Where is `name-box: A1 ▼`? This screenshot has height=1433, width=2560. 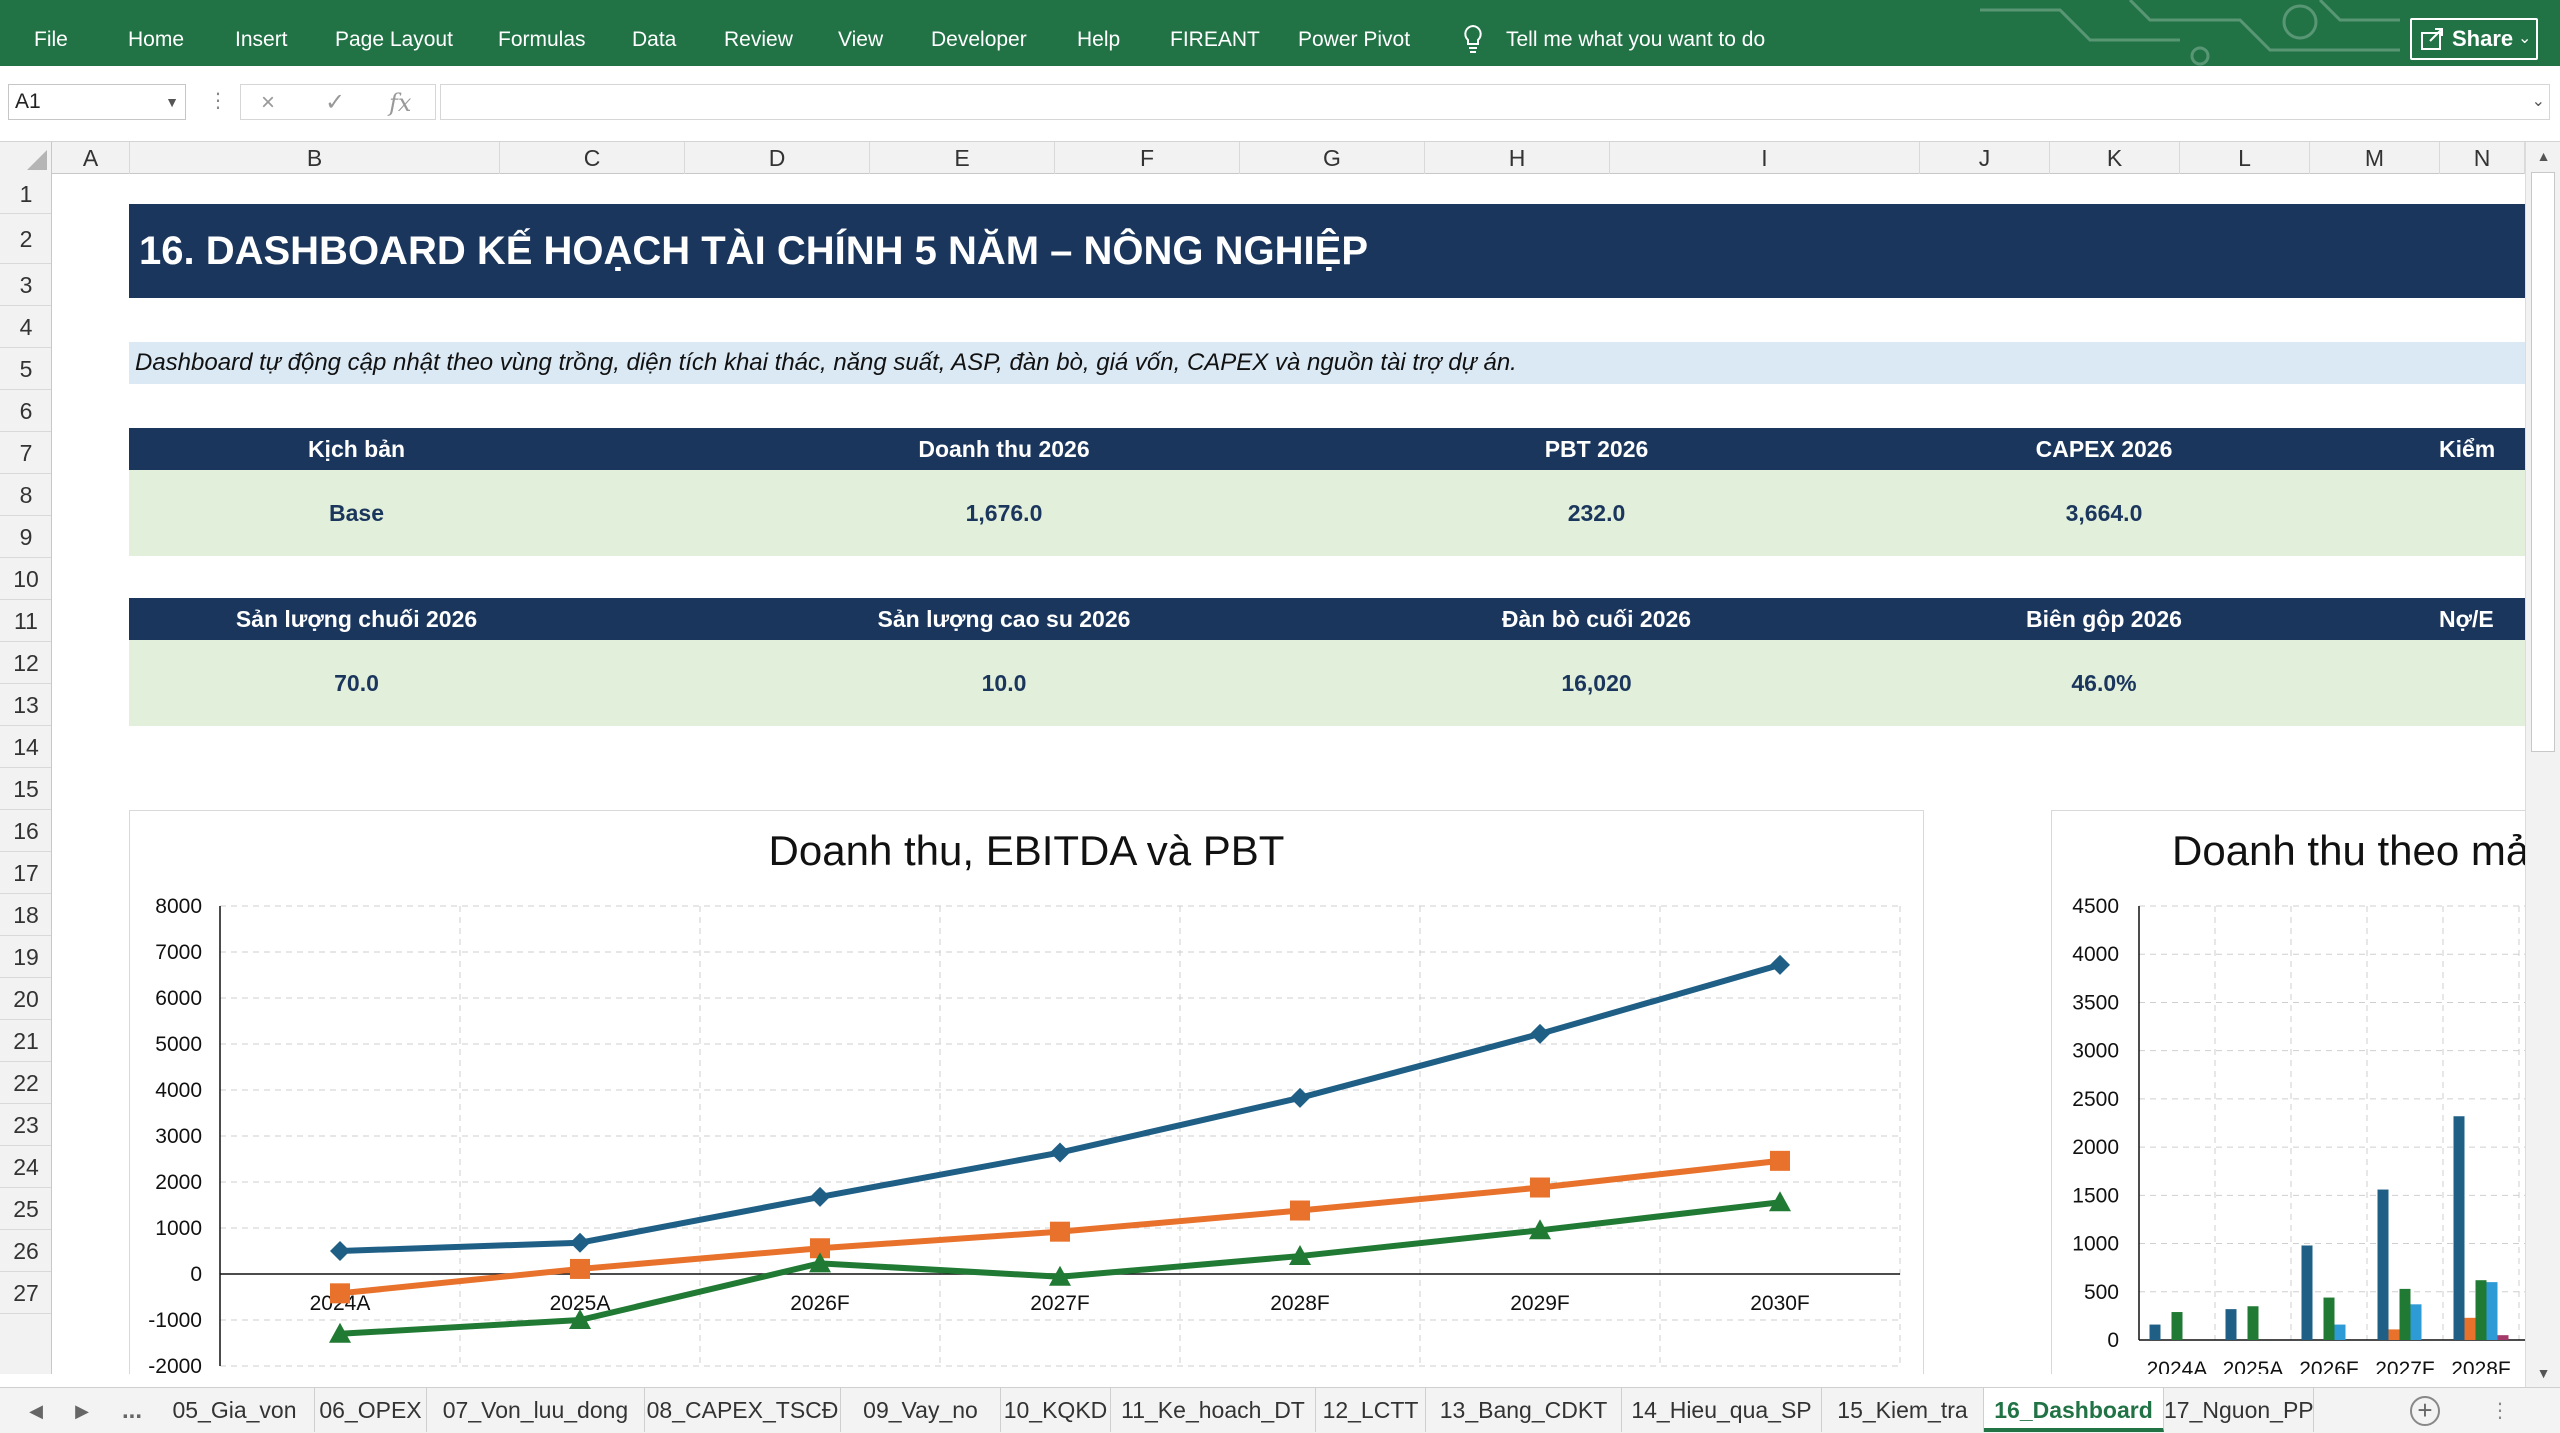
name-box: A1 ▼ is located at coordinates (97, 102).